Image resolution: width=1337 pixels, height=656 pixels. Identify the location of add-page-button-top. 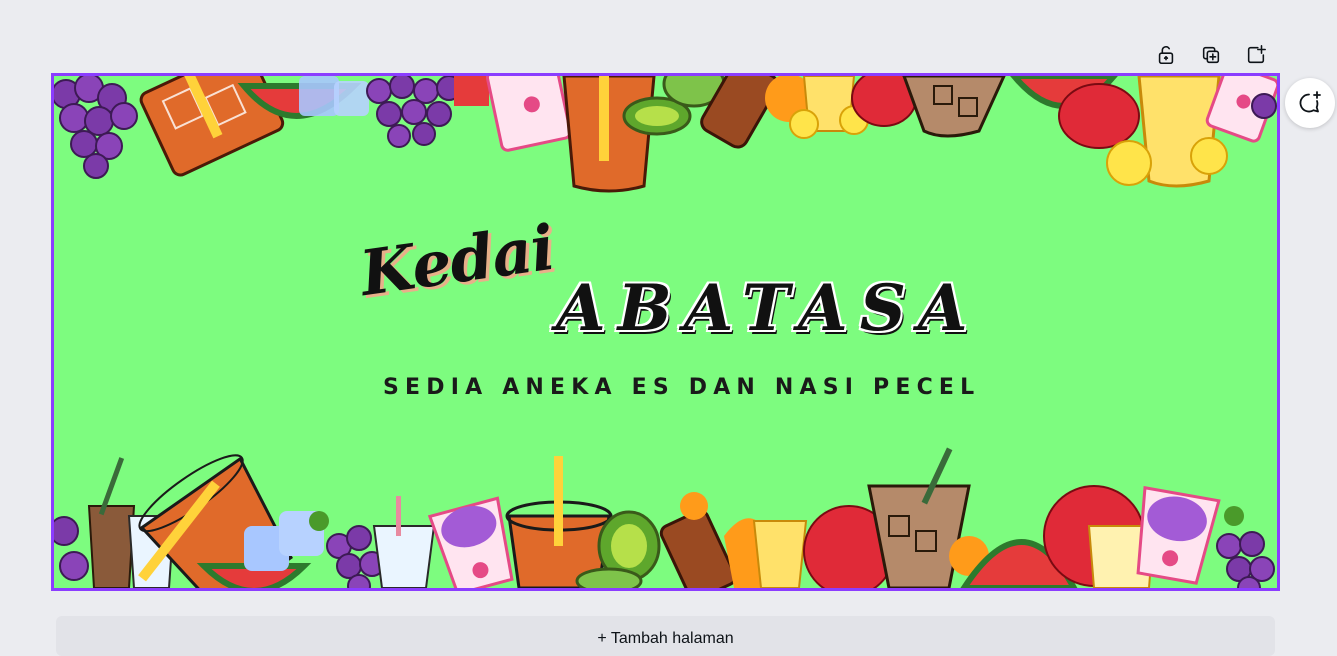
(1256, 55).